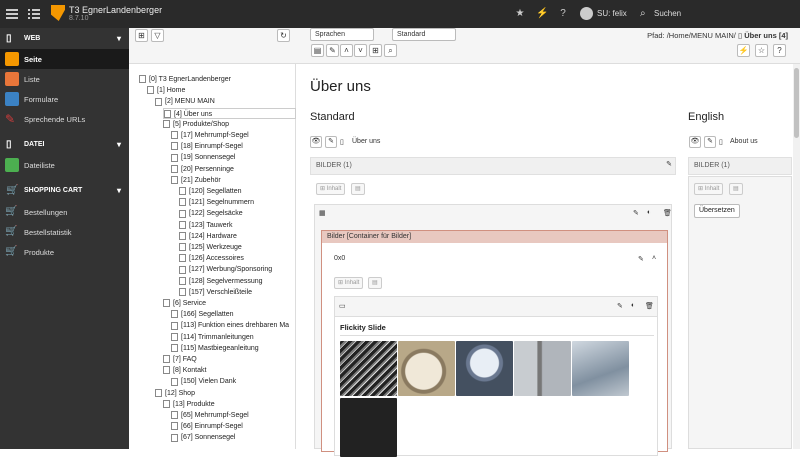  I want to click on filter-icon: ▽, so click(157, 35).